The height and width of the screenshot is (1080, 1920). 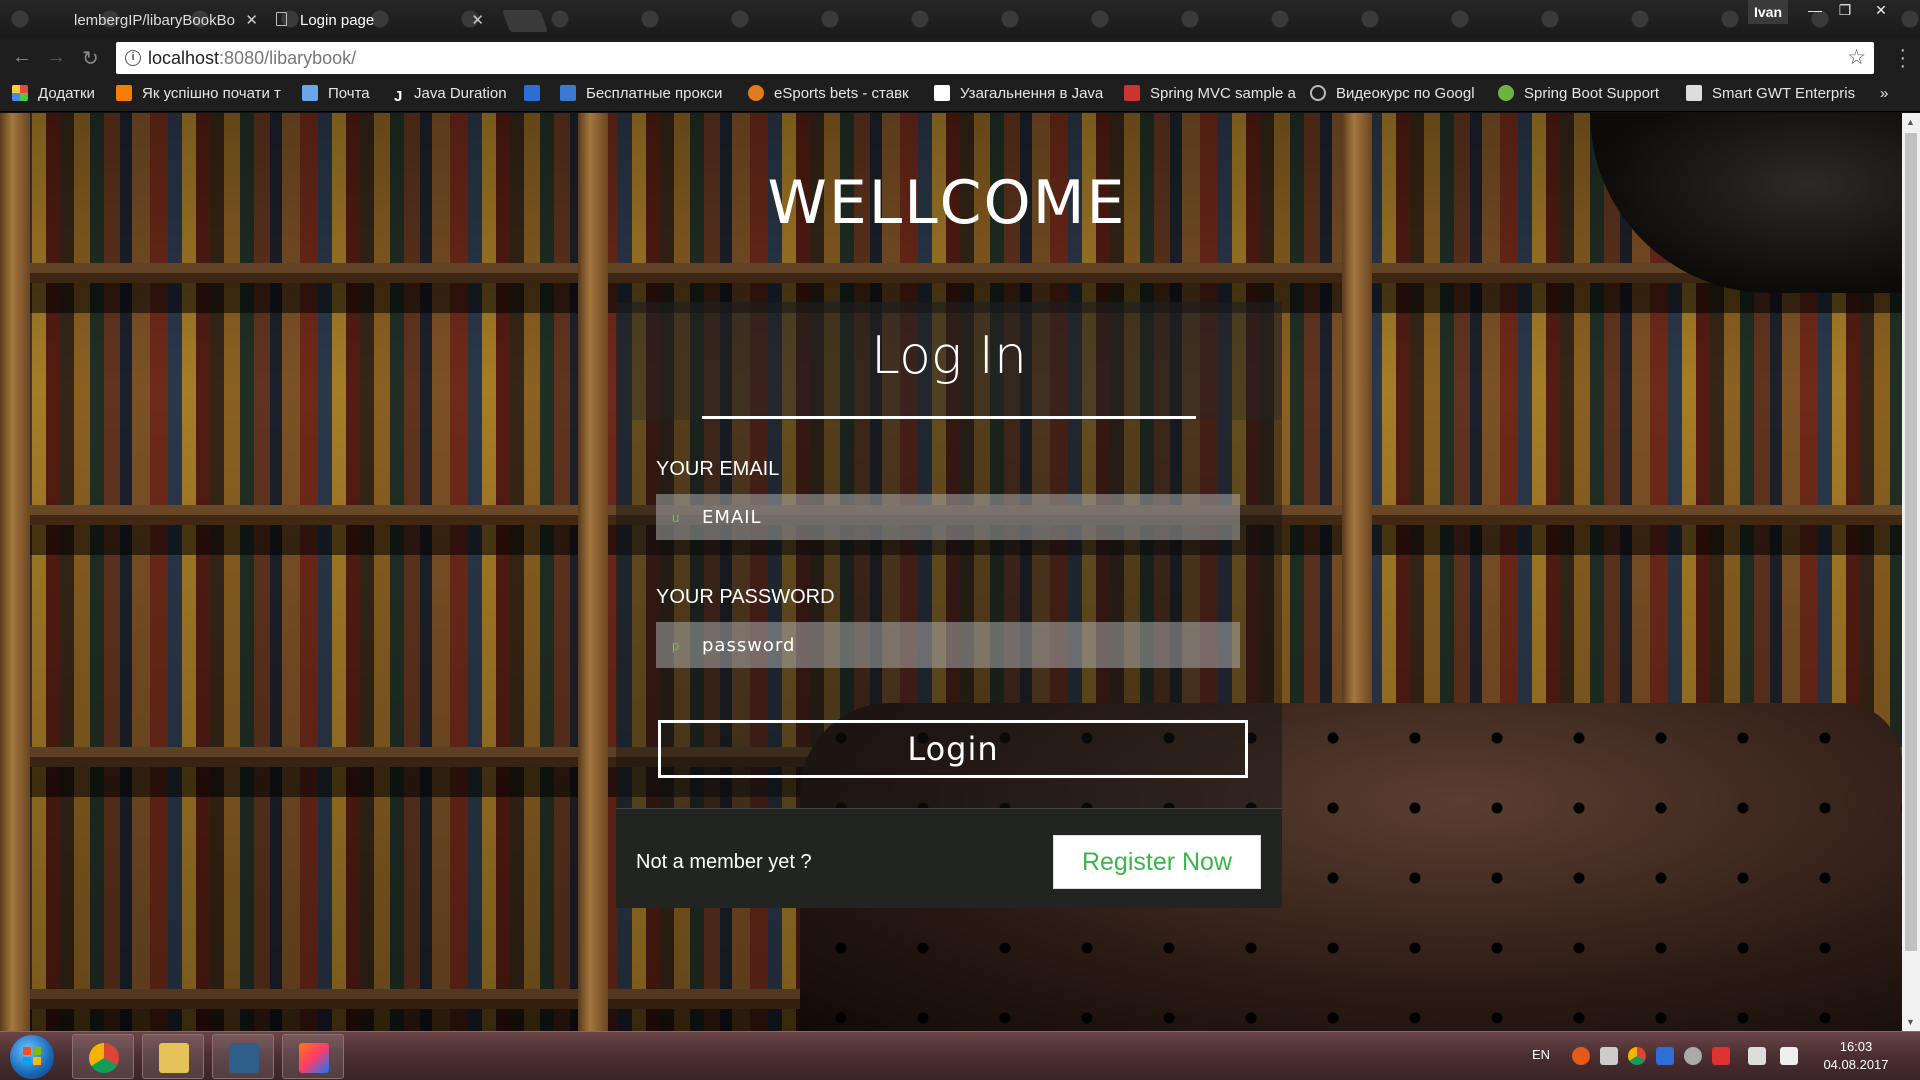 What do you see at coordinates (947, 203) in the screenshot?
I see `welcome-heading: WELLCOME` at bounding box center [947, 203].